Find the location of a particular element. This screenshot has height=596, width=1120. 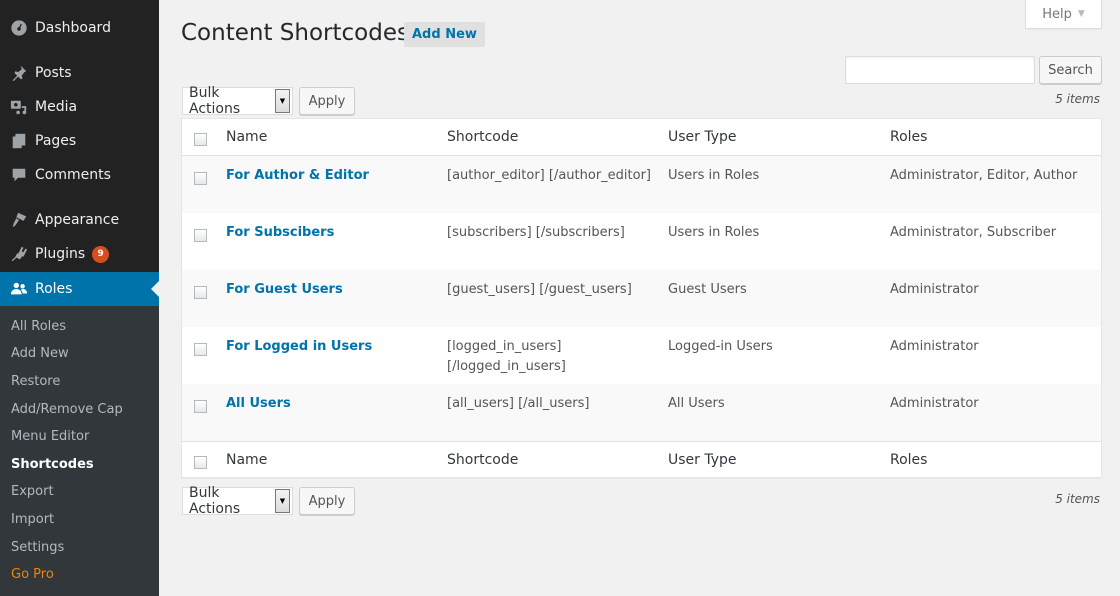

search-button: Search is located at coordinates (1070, 70).